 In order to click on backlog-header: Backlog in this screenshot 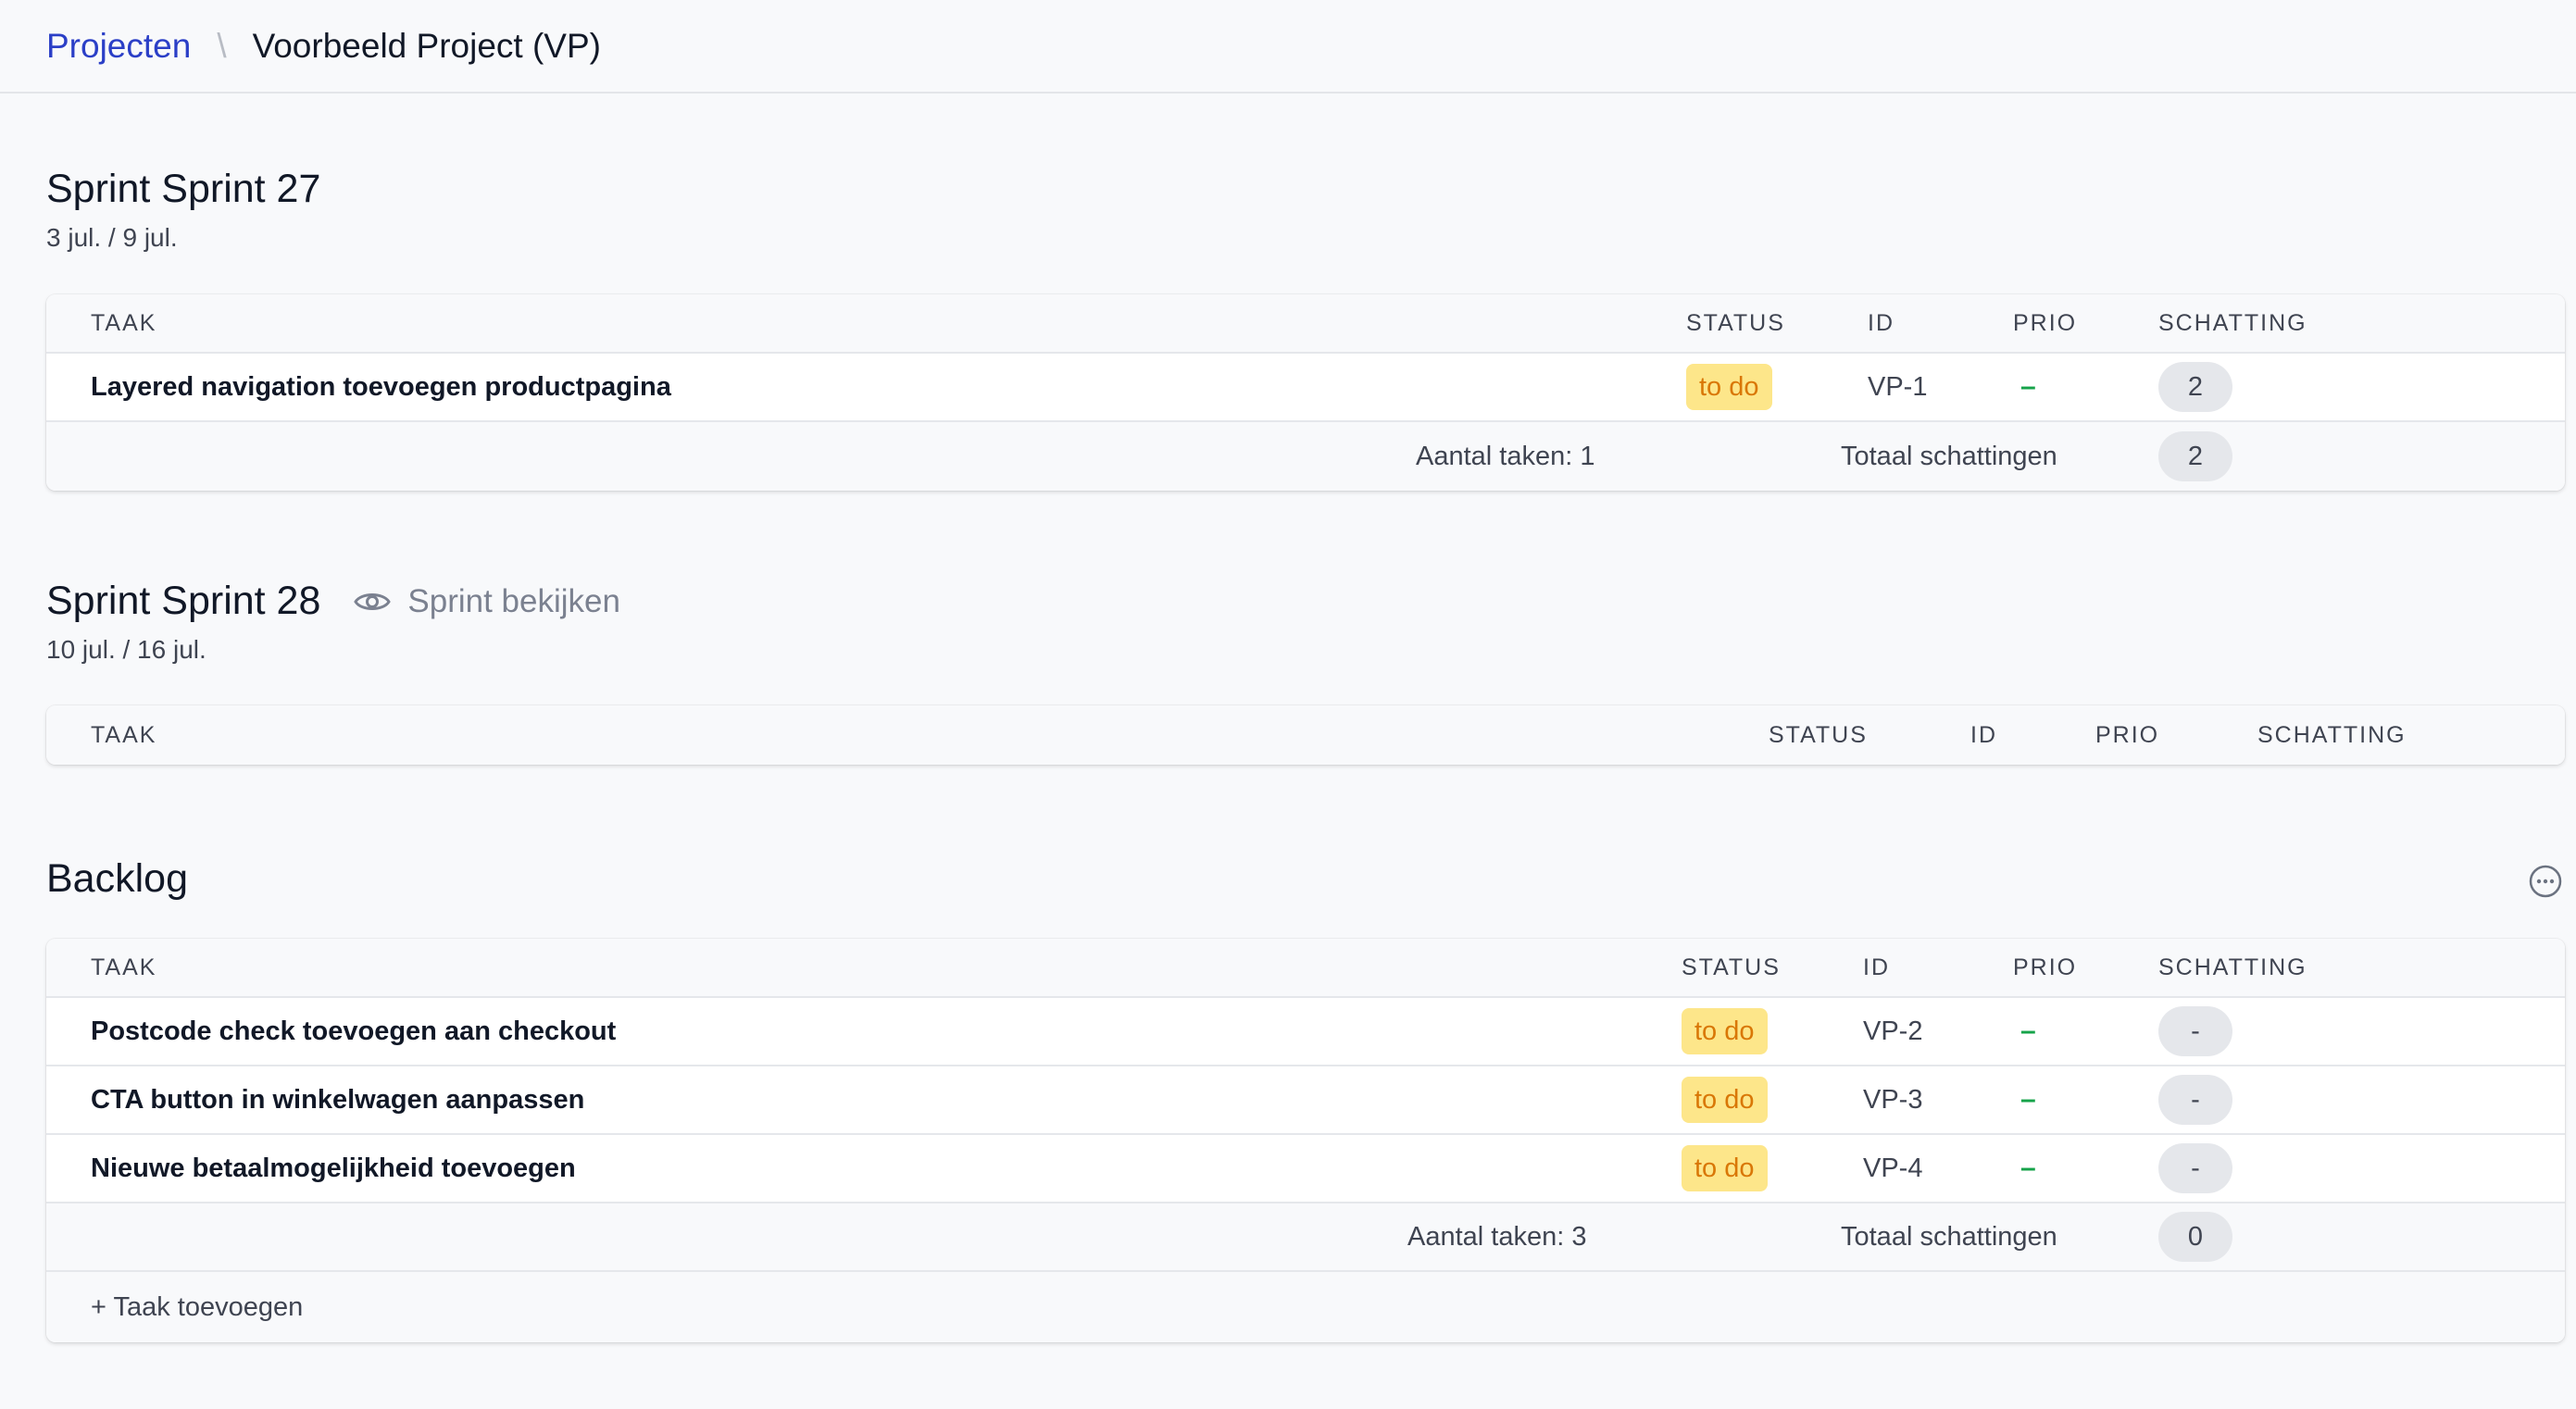, I will do `click(1305, 879)`.